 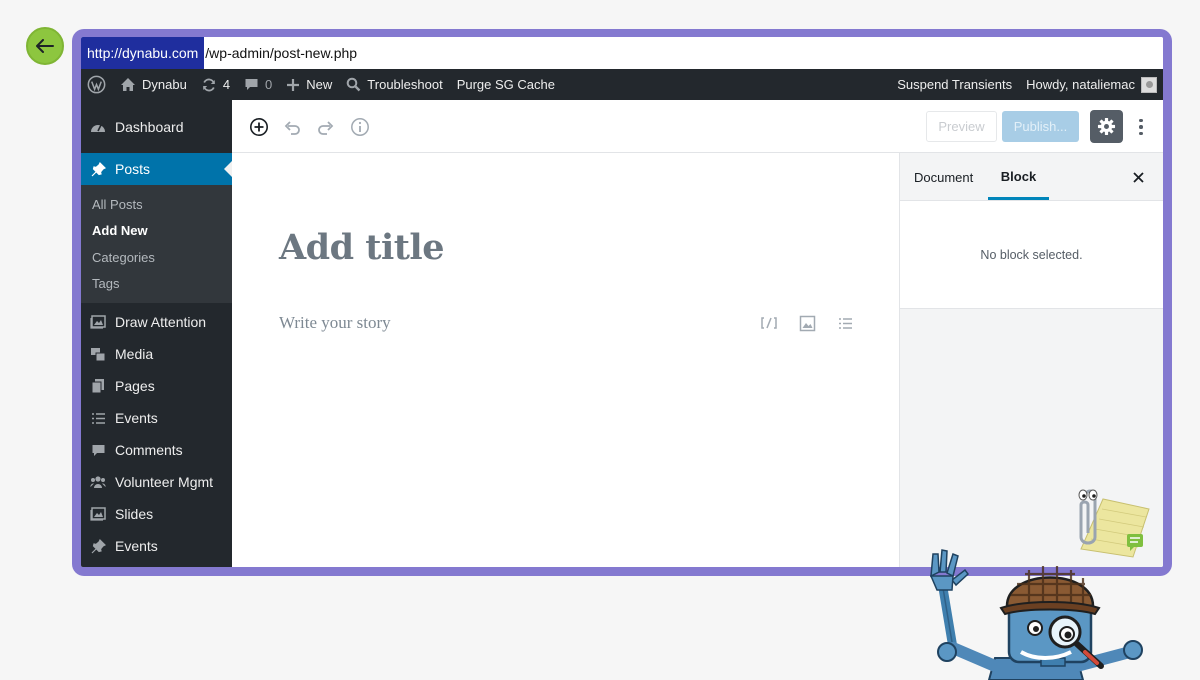 I want to click on sidebar-item-events-2: Events, so click(x=156, y=546).